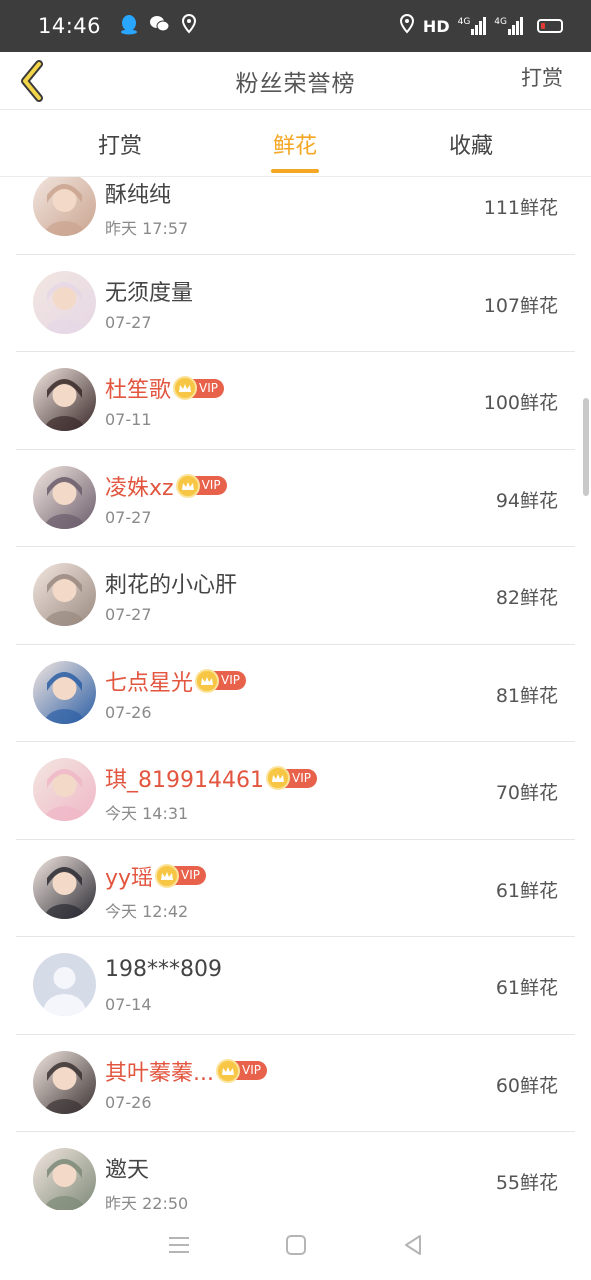 The image size is (591, 1280). What do you see at coordinates (120, 144) in the screenshot?
I see `tab-reward: 打赏` at bounding box center [120, 144].